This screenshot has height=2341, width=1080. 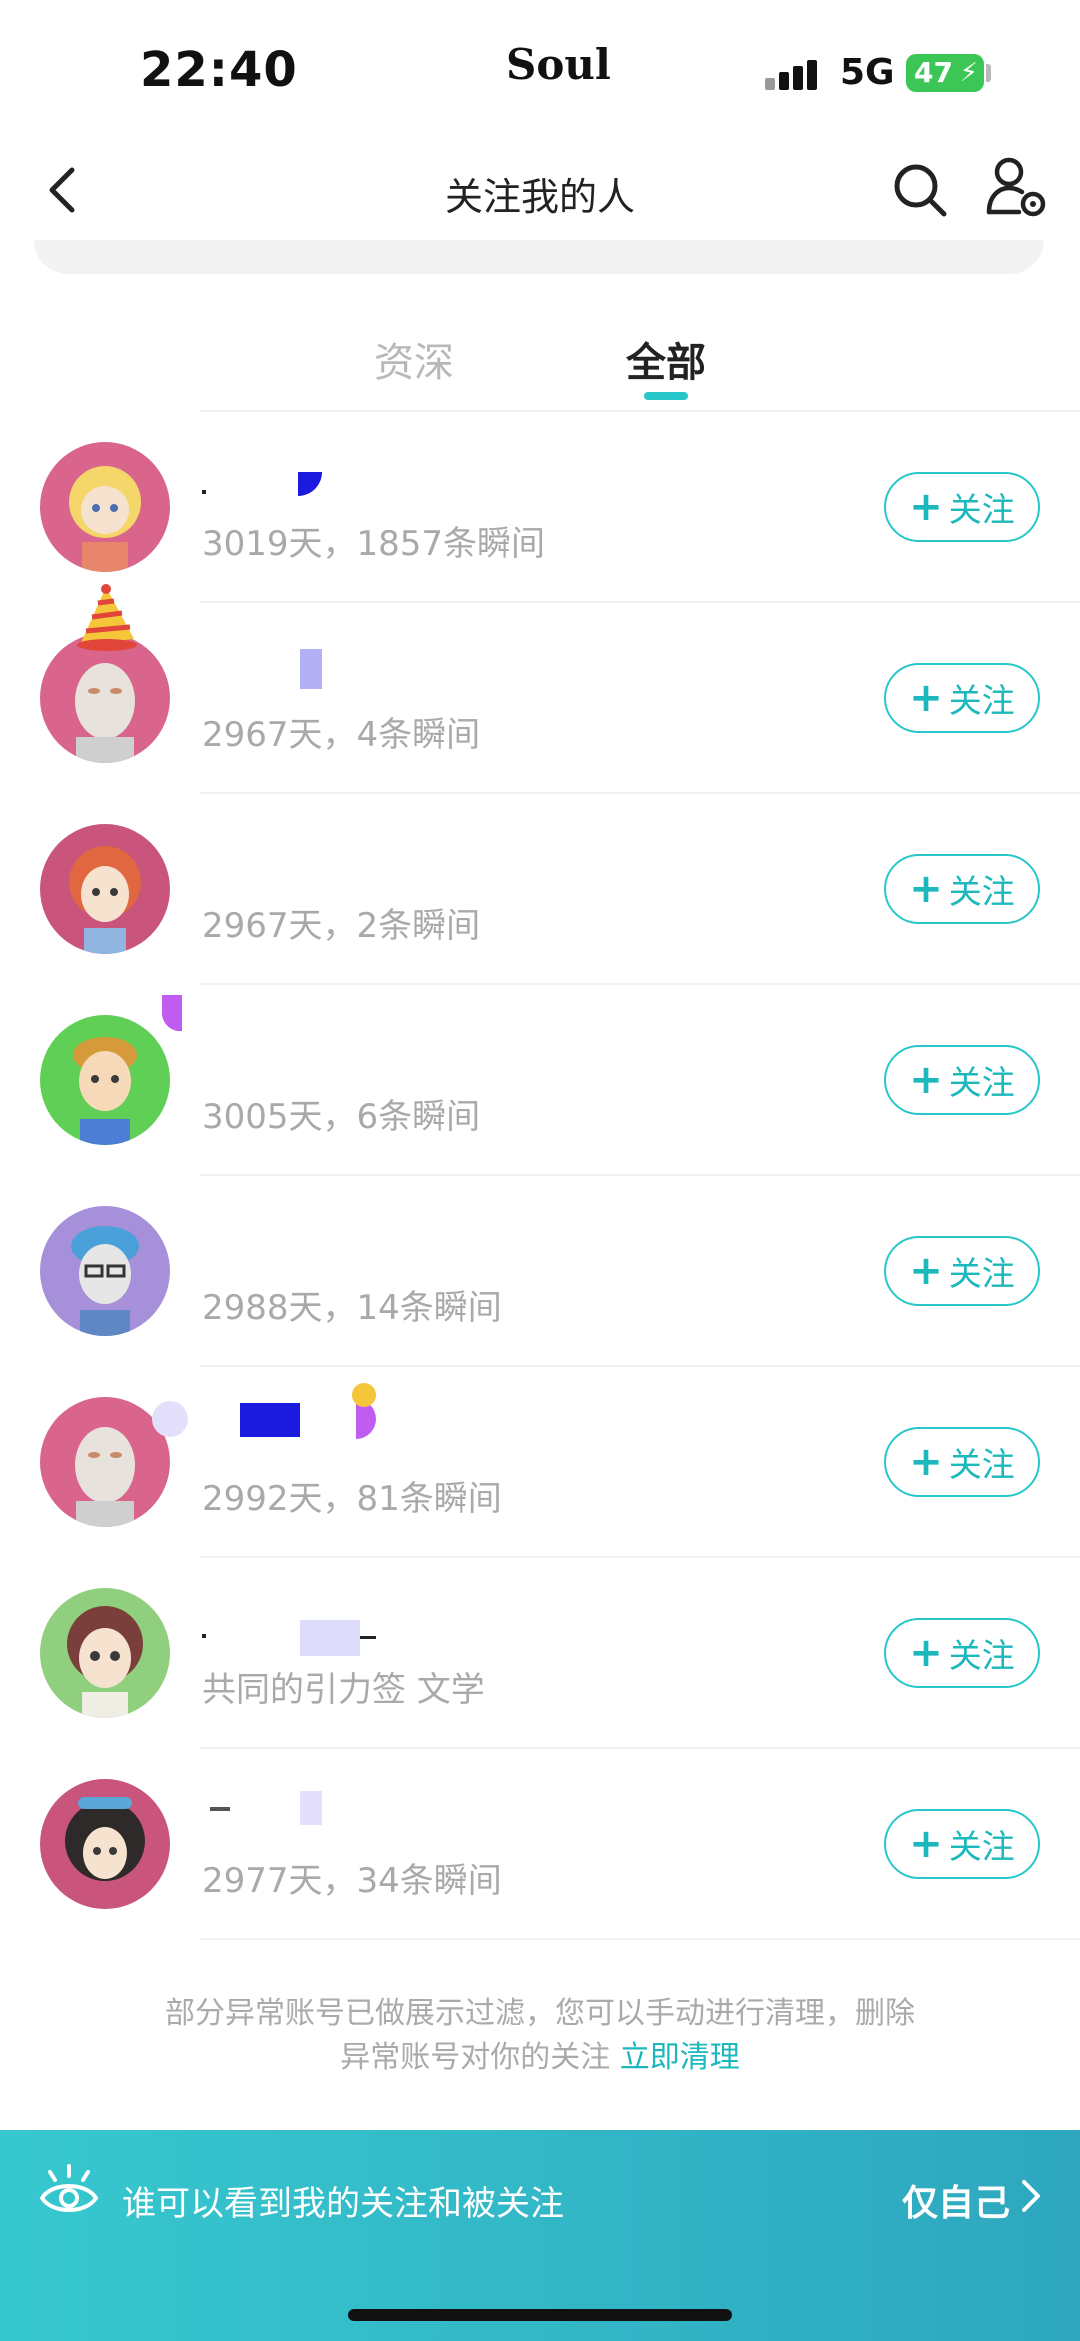 I want to click on charging-bolt-icon: ⚡, so click(x=968, y=73).